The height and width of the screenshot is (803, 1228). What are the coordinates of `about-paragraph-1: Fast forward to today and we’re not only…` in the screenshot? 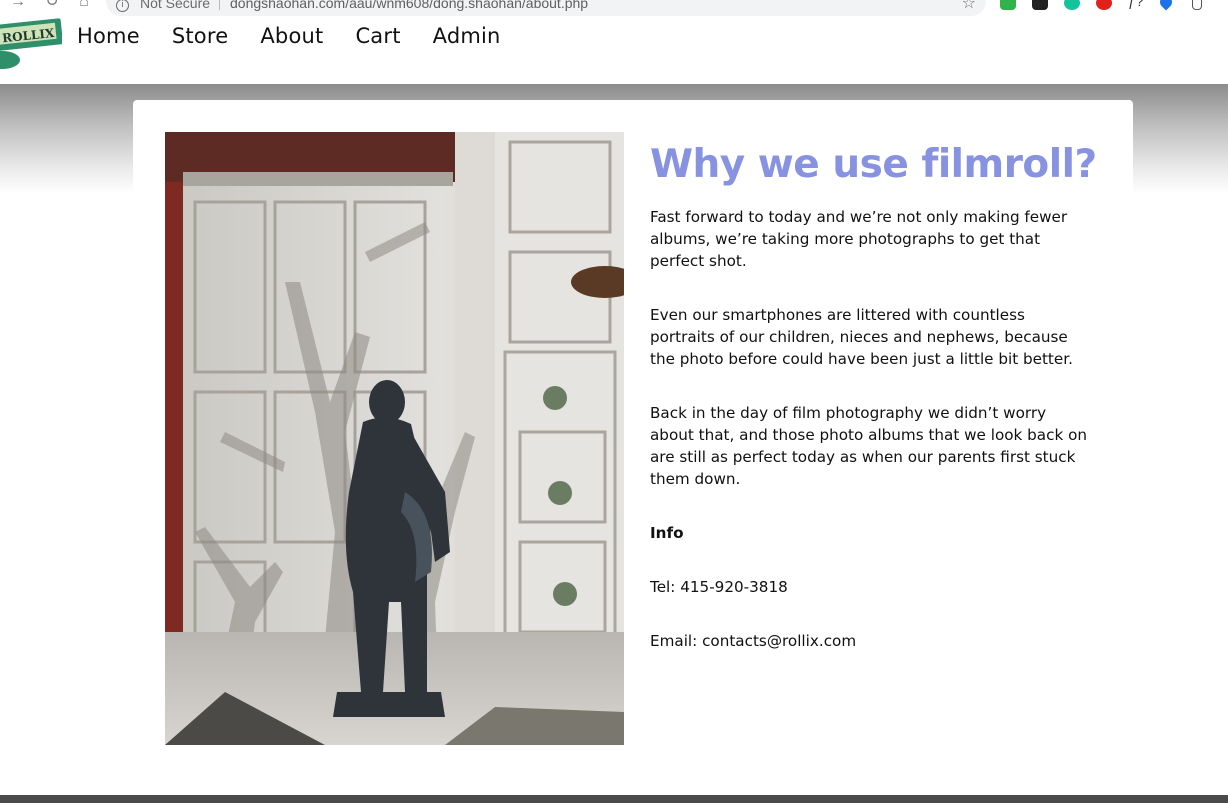 It's located at (859, 239).